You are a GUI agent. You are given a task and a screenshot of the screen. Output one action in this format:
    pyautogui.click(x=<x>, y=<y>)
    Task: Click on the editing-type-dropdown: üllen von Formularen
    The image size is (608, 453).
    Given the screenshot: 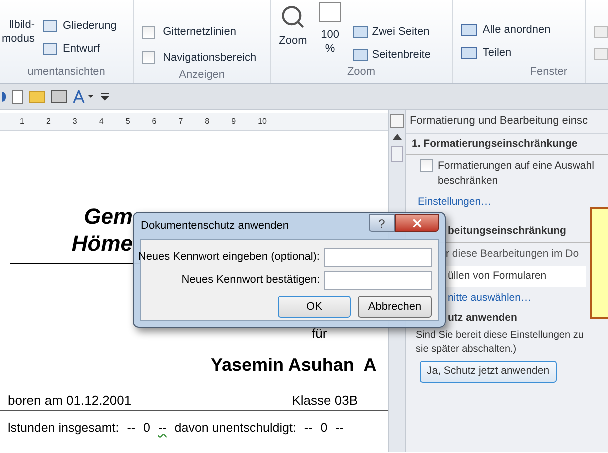 What is the action you would take?
    pyautogui.click(x=516, y=277)
    